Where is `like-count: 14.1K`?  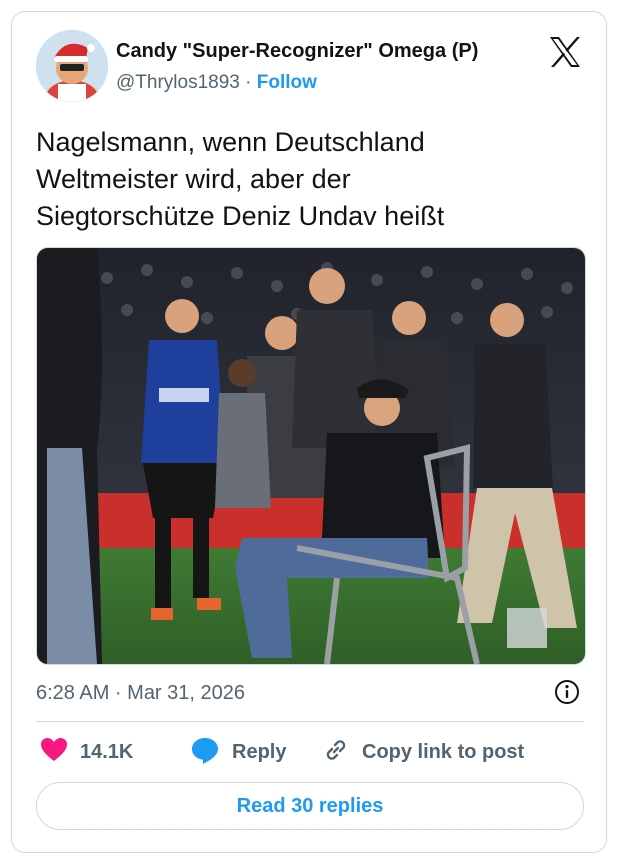 like-count: 14.1K is located at coordinates (107, 751).